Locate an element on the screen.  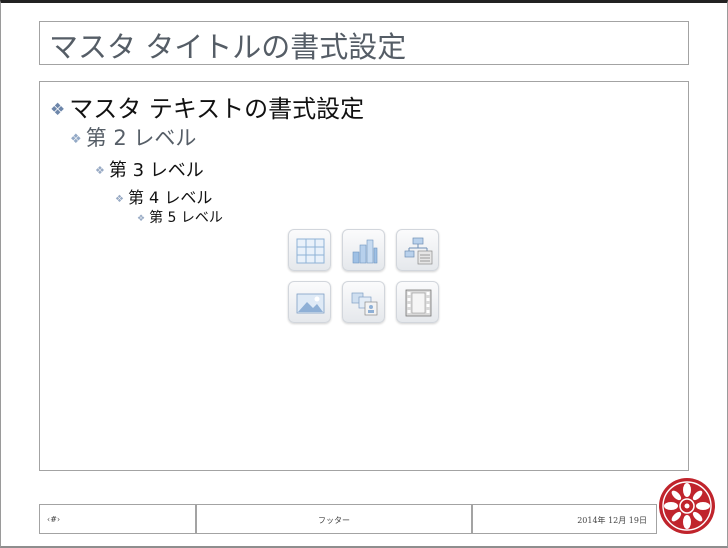
picture-icon is located at coordinates (310, 303).